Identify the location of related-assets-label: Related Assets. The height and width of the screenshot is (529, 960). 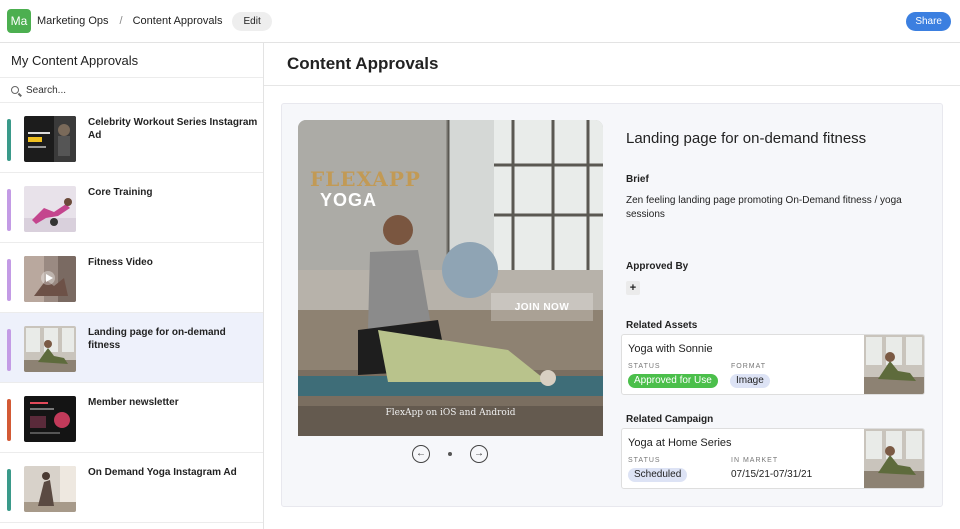
(662, 325).